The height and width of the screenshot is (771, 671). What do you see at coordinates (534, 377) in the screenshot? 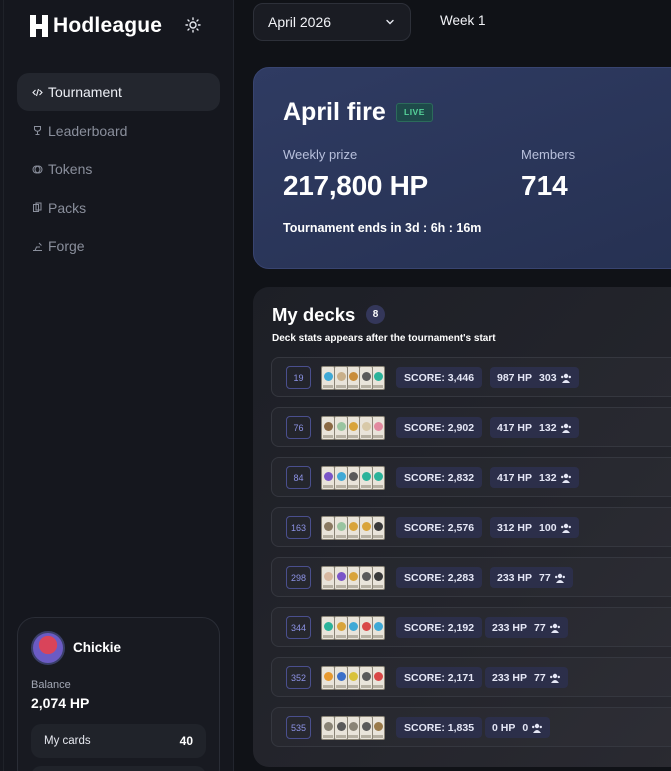
I see `deck-prize-chip: 987 HP 303` at bounding box center [534, 377].